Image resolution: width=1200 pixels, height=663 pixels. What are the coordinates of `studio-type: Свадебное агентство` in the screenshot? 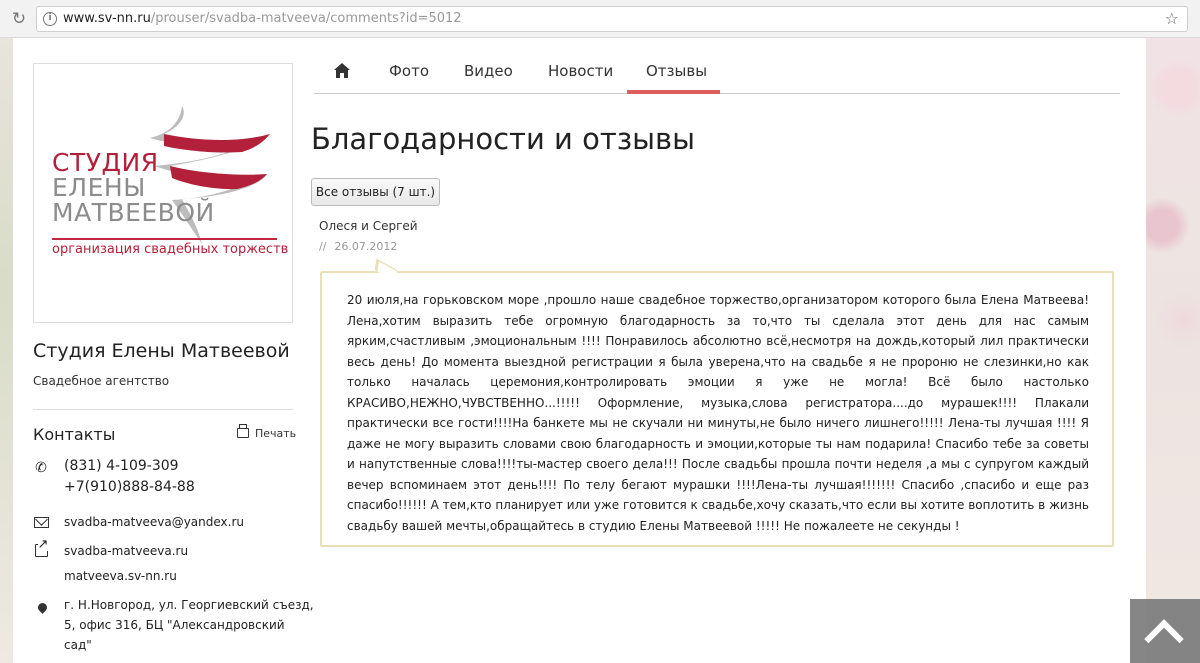 It's located at (101, 381).